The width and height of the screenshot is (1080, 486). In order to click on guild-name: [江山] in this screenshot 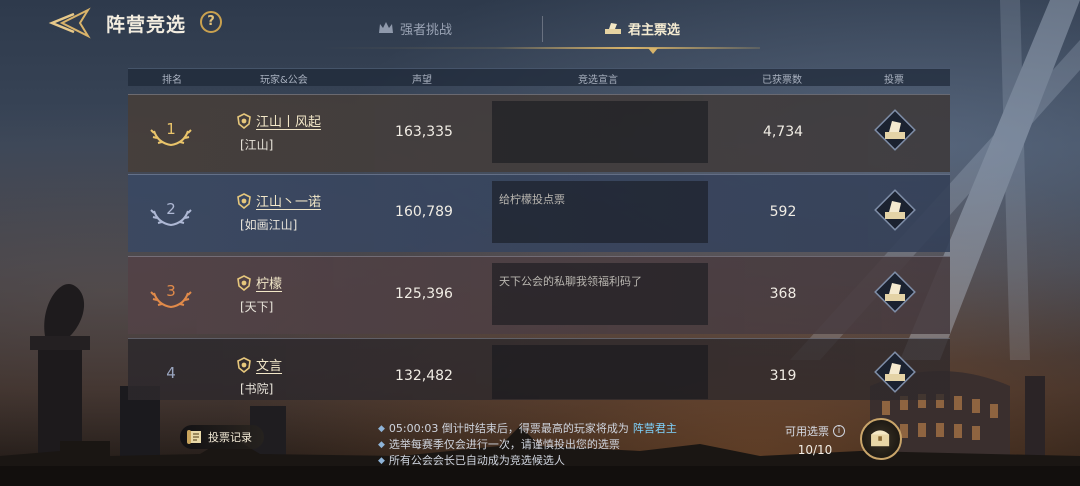, I will do `click(257, 145)`.